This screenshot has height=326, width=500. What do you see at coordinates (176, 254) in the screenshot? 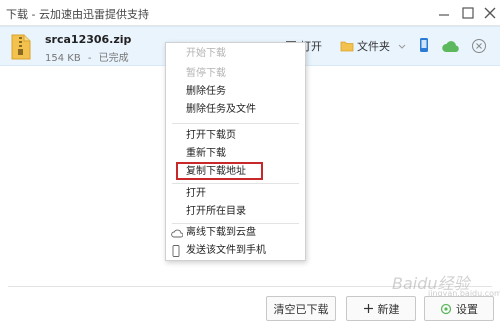
I see `phone-outline-icon` at bounding box center [176, 254].